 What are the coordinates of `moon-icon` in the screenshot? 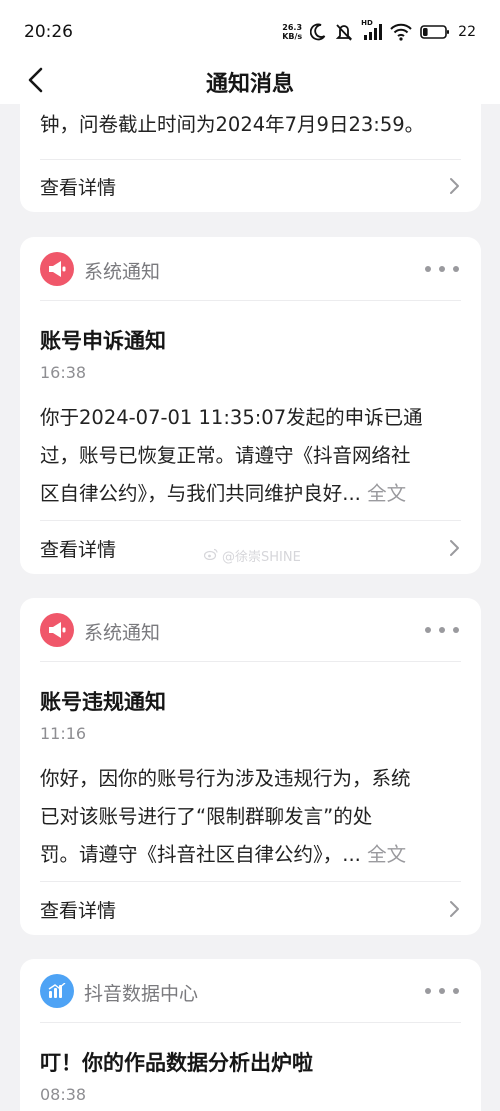 It's located at (318, 32).